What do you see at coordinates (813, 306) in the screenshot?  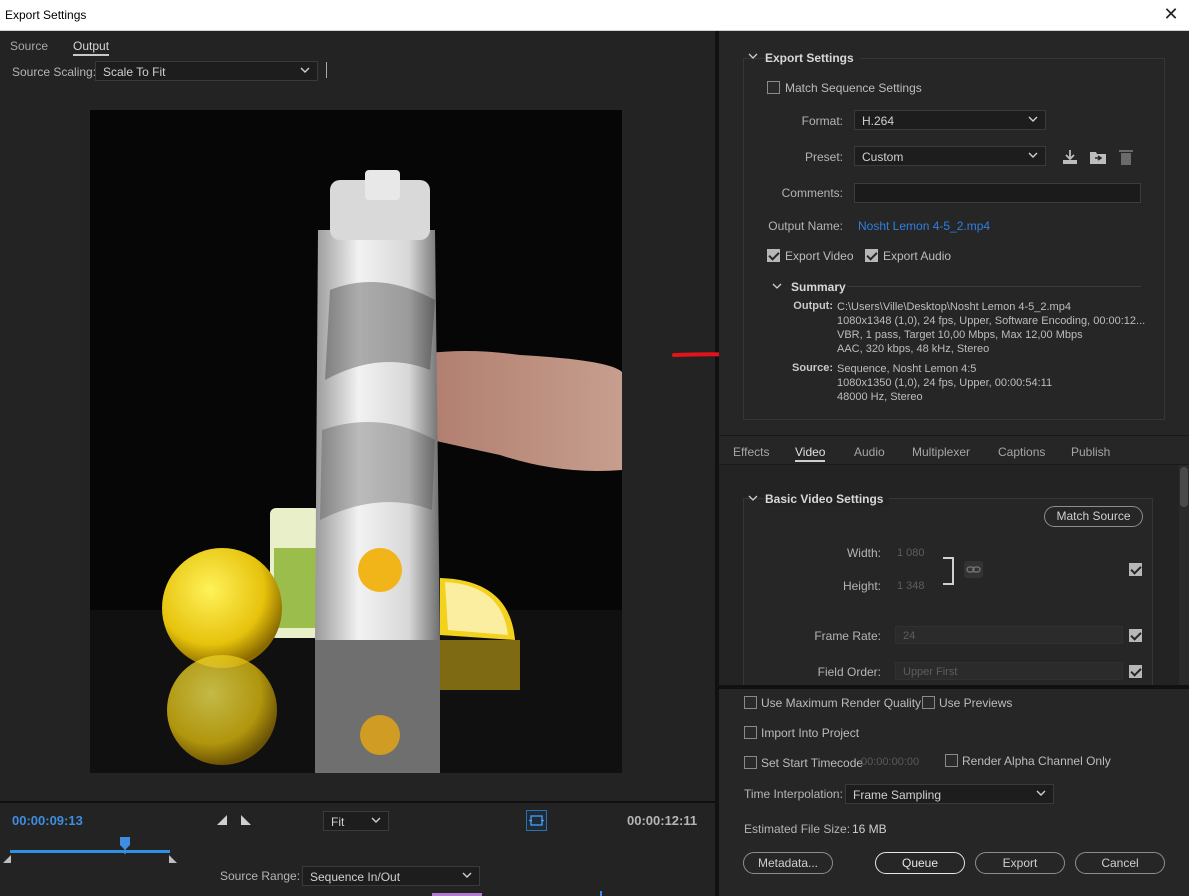 I see `summary-output-label: Output:` at bounding box center [813, 306].